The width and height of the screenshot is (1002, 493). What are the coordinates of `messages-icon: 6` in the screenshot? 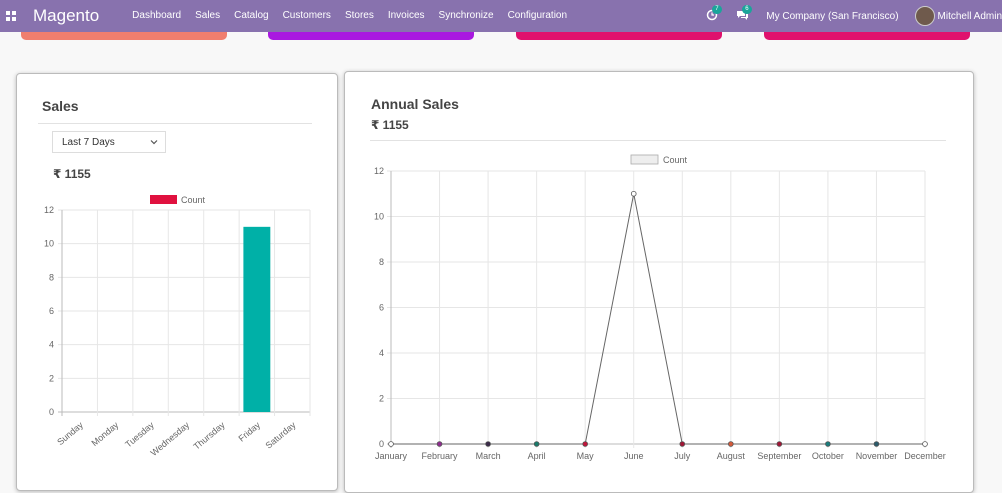 It's located at (744, 14).